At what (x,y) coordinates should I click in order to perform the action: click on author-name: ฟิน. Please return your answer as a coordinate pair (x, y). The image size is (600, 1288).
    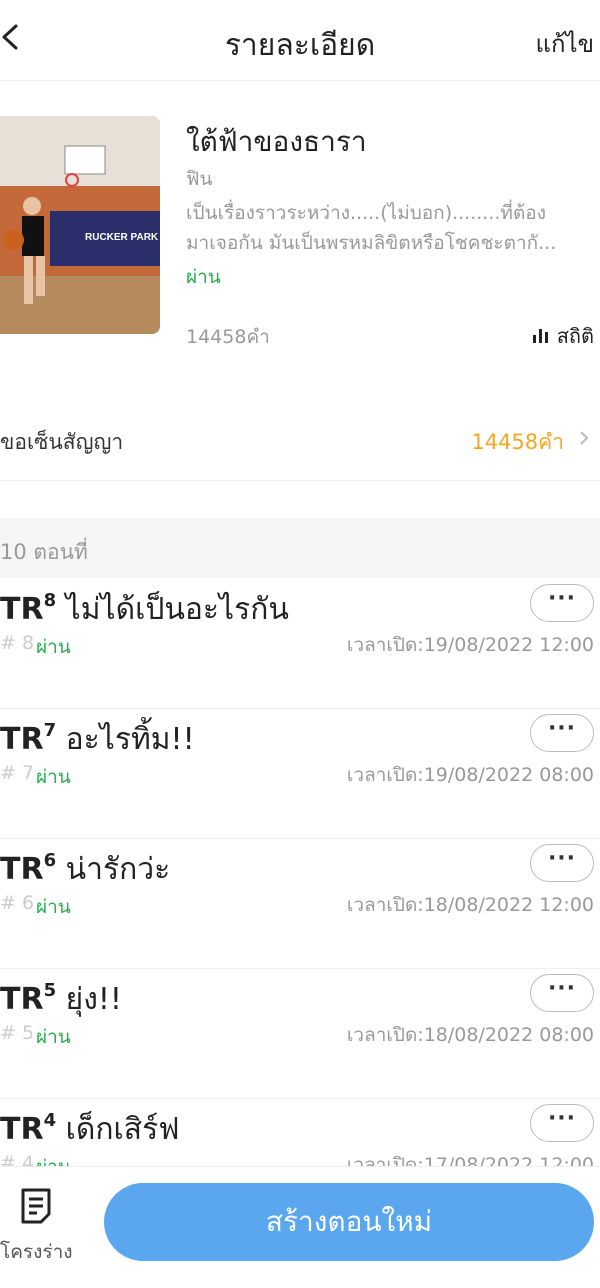
    Looking at the image, I should click on (199, 179).